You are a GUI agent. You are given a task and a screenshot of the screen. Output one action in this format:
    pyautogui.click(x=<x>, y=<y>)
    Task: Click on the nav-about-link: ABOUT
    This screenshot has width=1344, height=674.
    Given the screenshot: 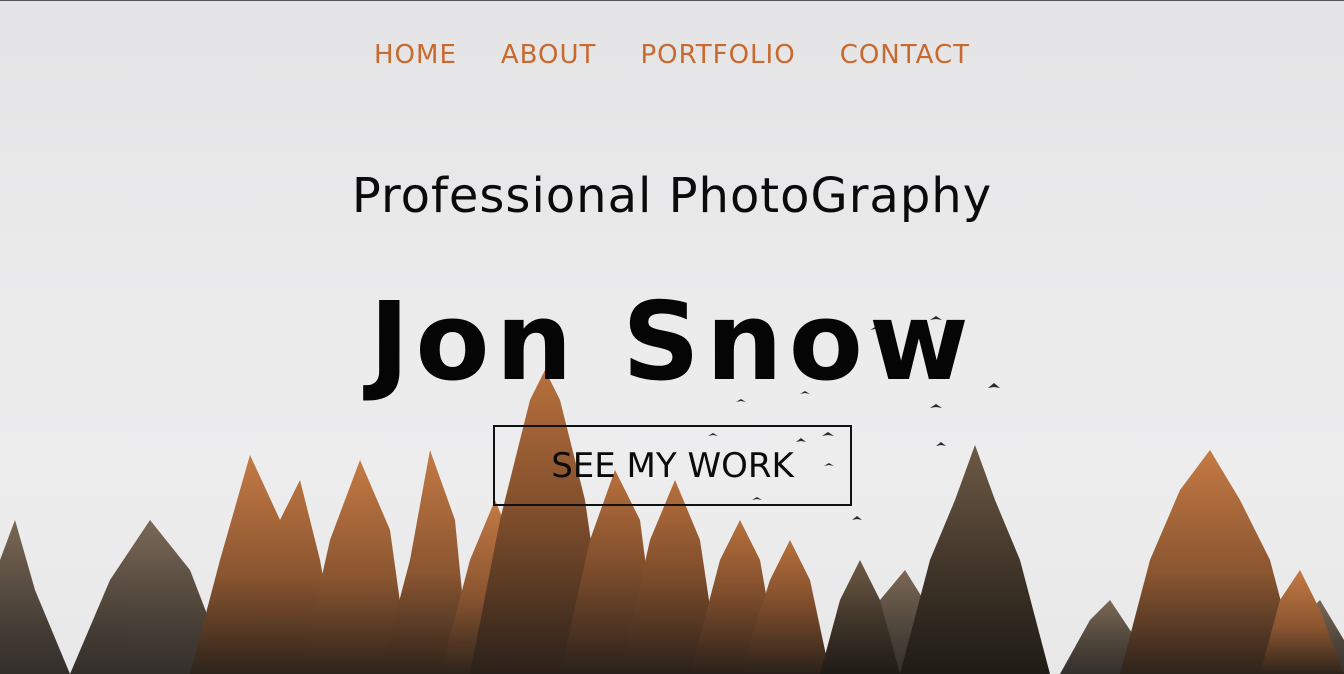 What is the action you would take?
    pyautogui.click(x=549, y=55)
    